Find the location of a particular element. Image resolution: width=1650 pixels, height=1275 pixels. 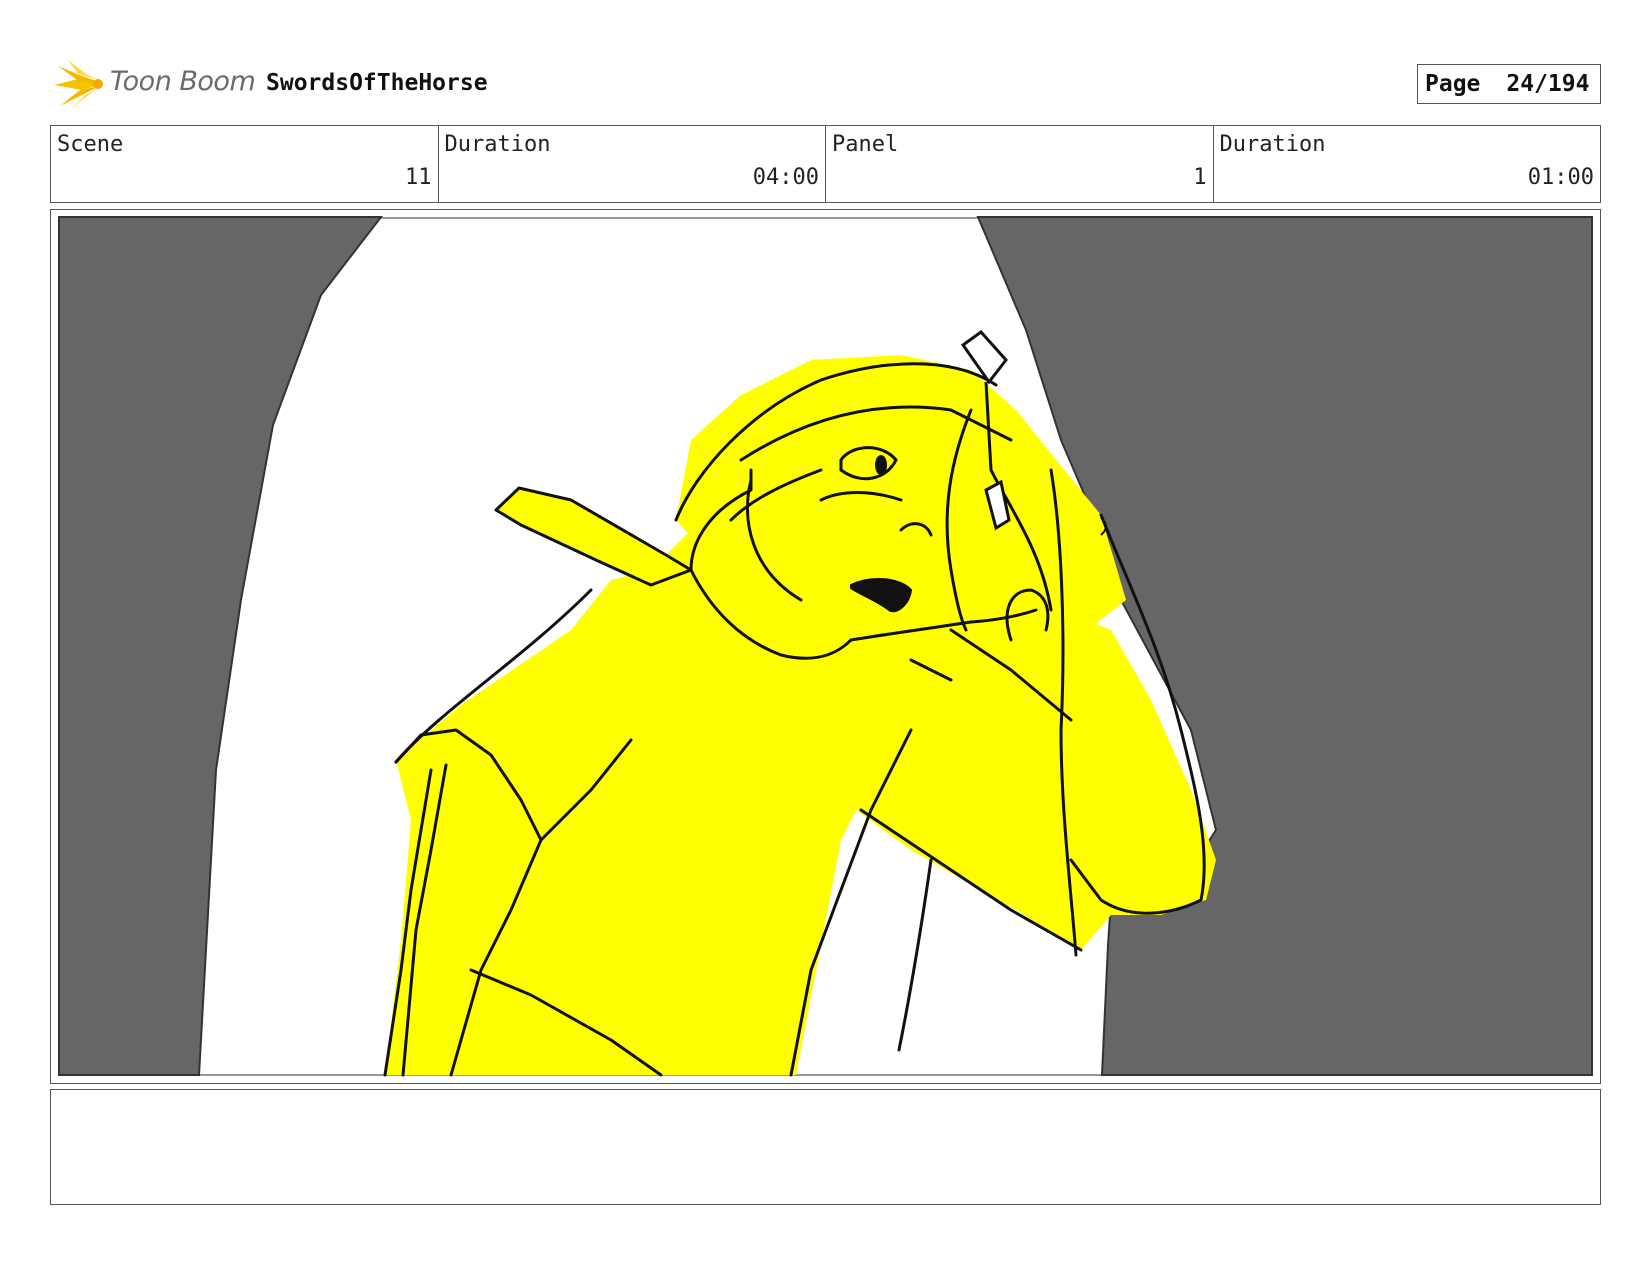

panel-value: 1 is located at coordinates (1200, 177).